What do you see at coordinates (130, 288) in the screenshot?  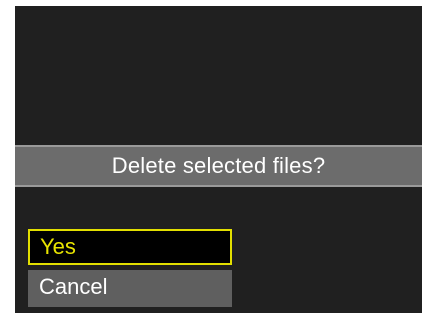 I see `cancel-option: Cancel` at bounding box center [130, 288].